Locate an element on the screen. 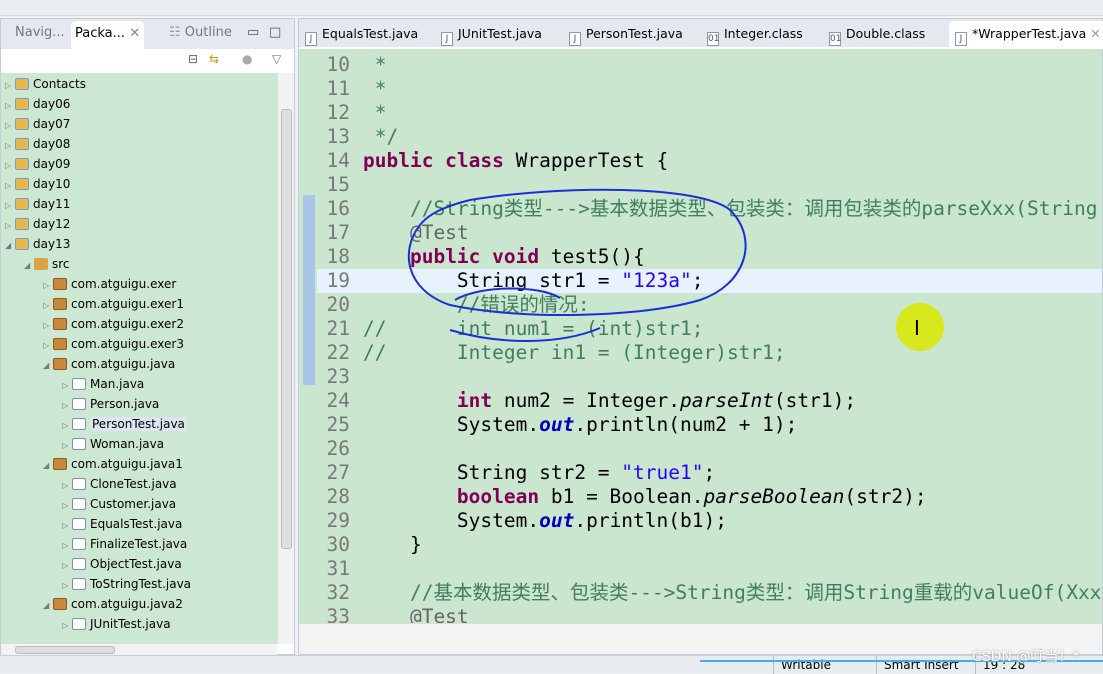  tree-item: ▷ day07 is located at coordinates (37, 124).